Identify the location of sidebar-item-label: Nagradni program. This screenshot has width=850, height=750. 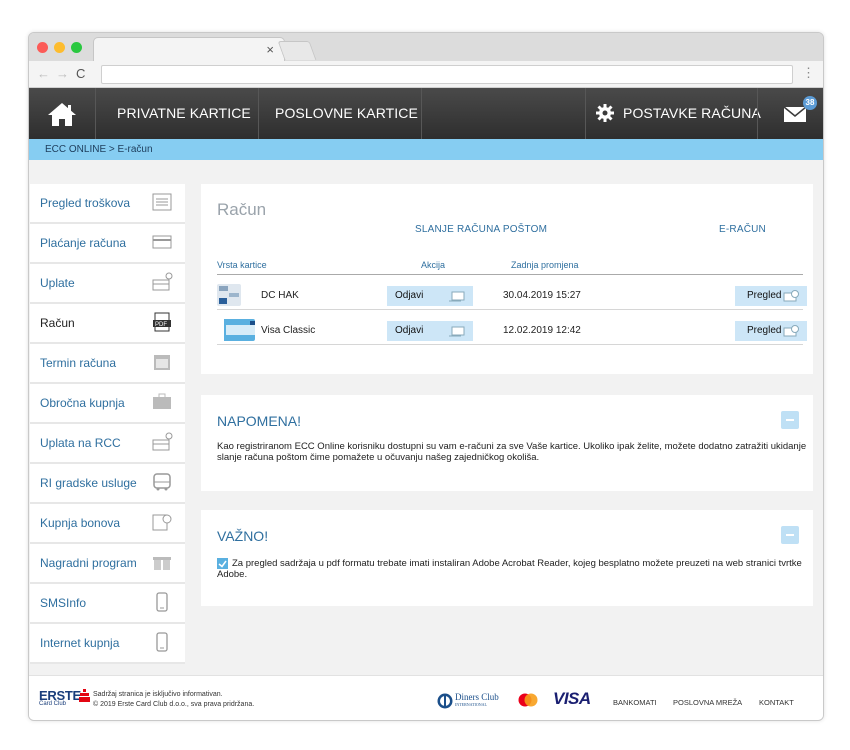
(88, 563).